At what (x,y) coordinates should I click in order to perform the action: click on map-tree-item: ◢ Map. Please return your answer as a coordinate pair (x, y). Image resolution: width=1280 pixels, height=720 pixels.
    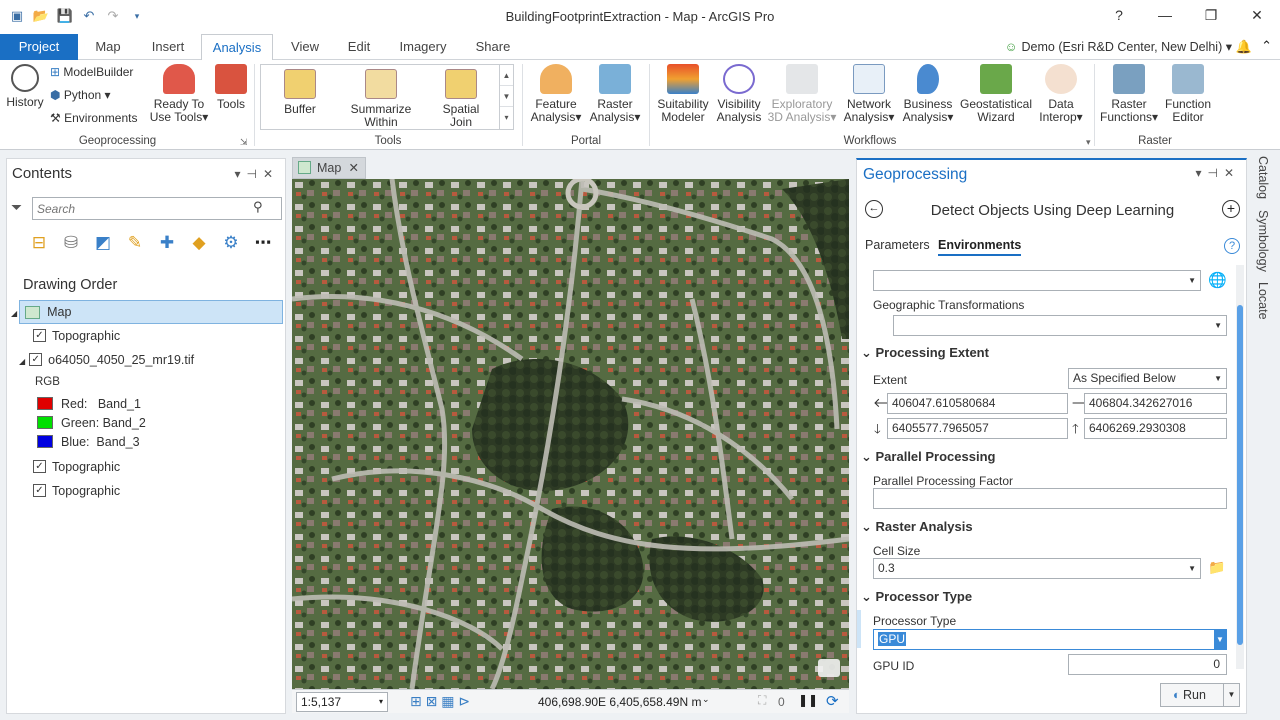
    Looking at the image, I should click on (41, 312).